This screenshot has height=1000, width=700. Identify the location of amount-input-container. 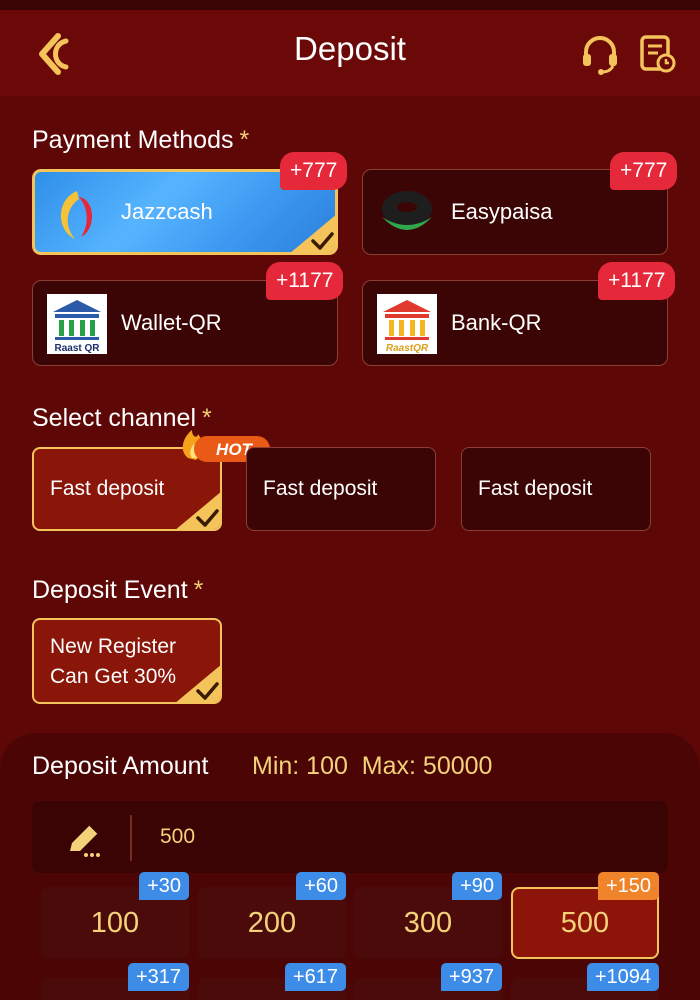
(350, 837).